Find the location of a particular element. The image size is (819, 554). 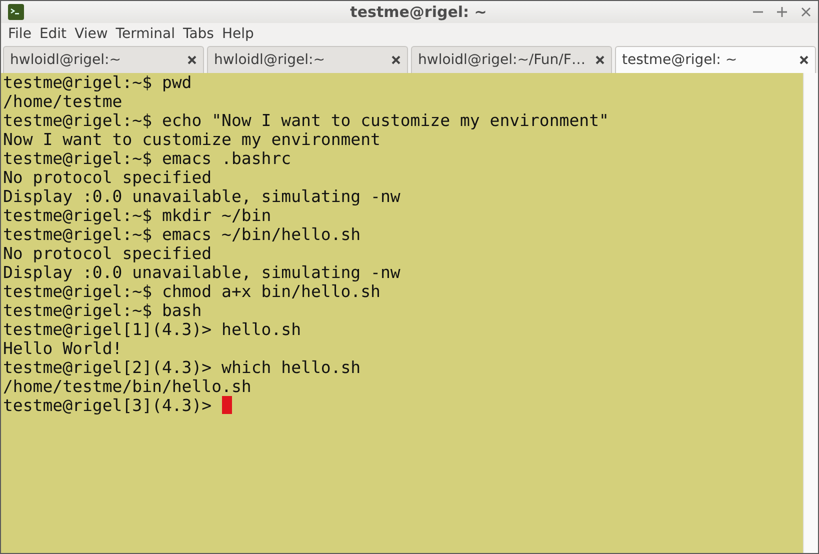

menu-item: File is located at coordinates (20, 34).